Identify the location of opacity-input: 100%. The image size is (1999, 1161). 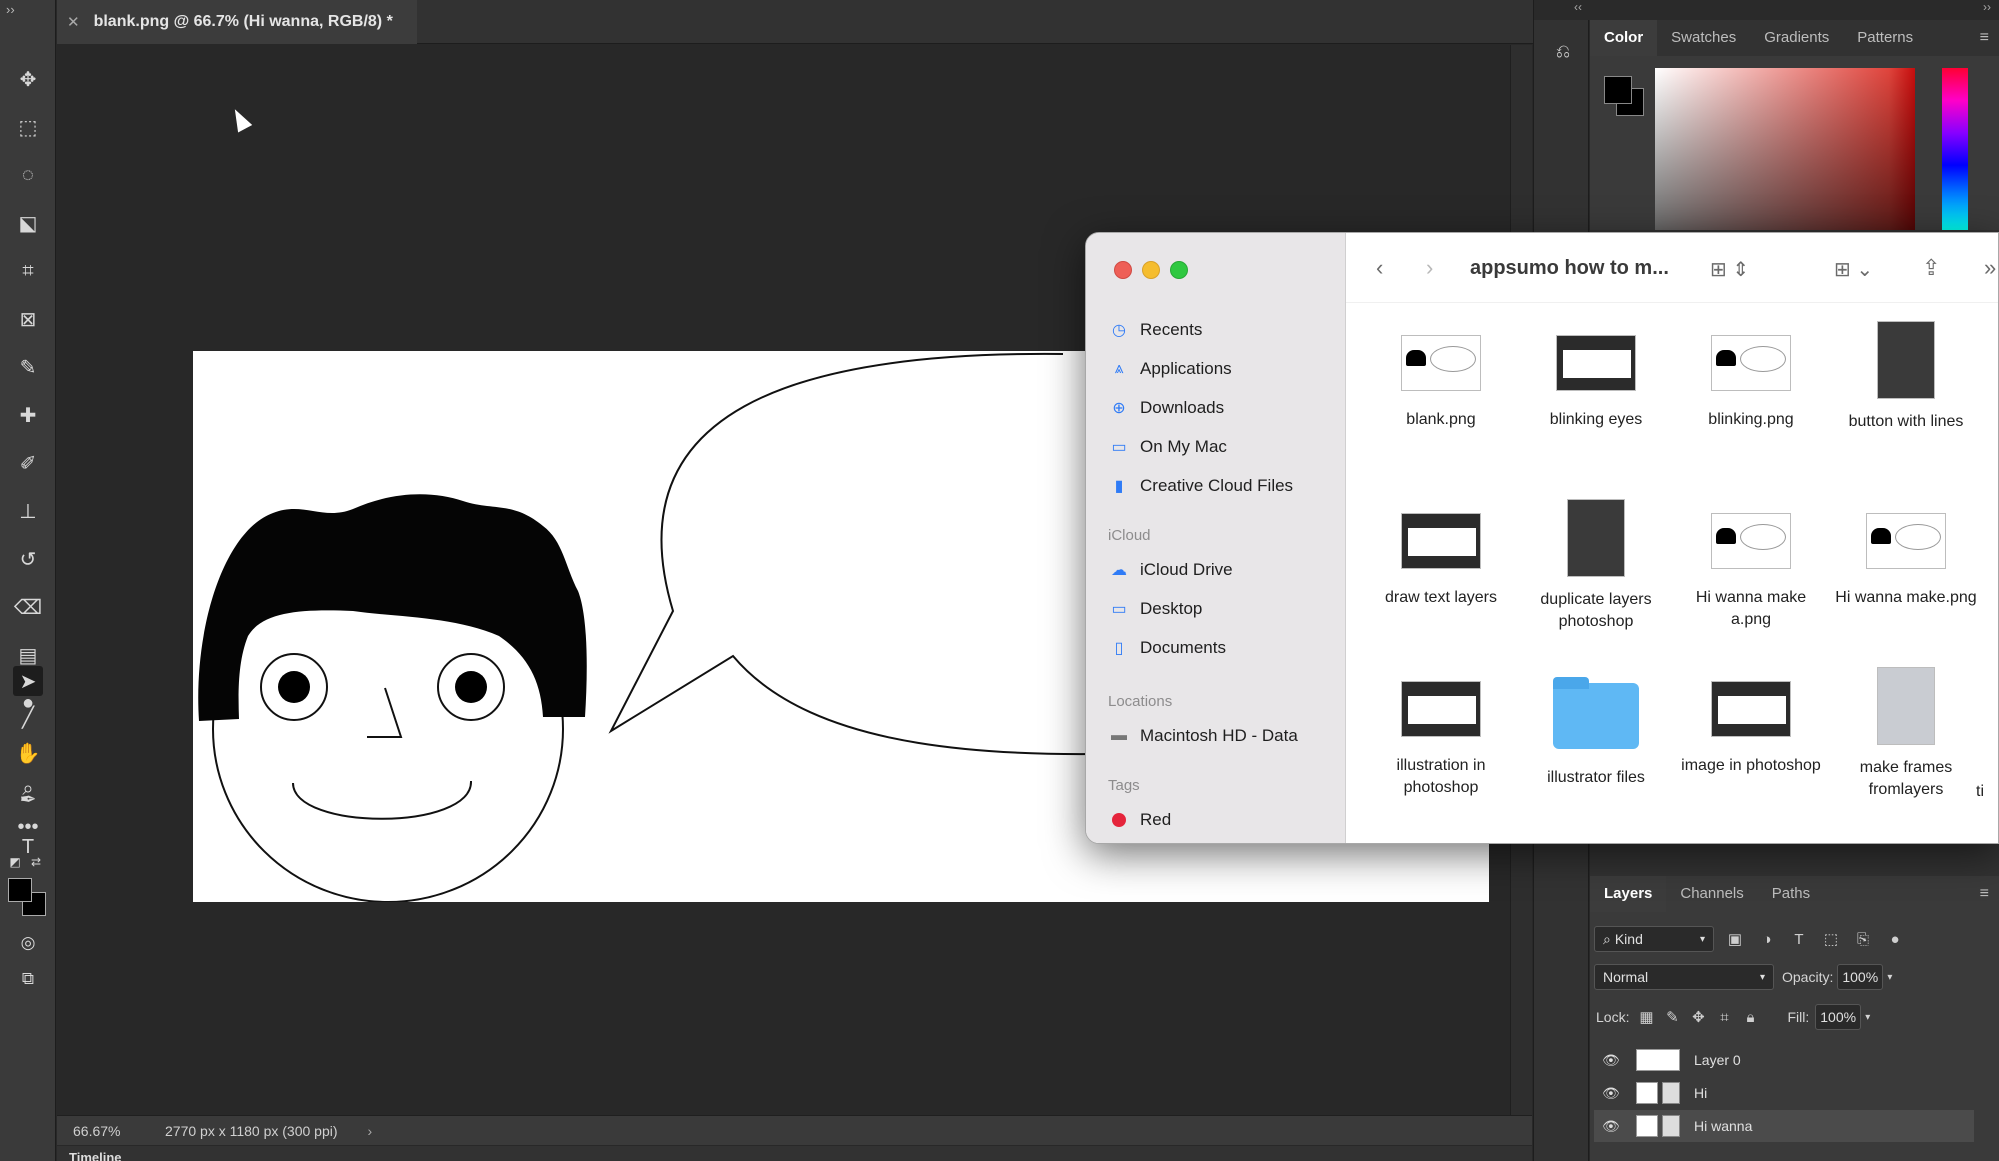
(1860, 977).